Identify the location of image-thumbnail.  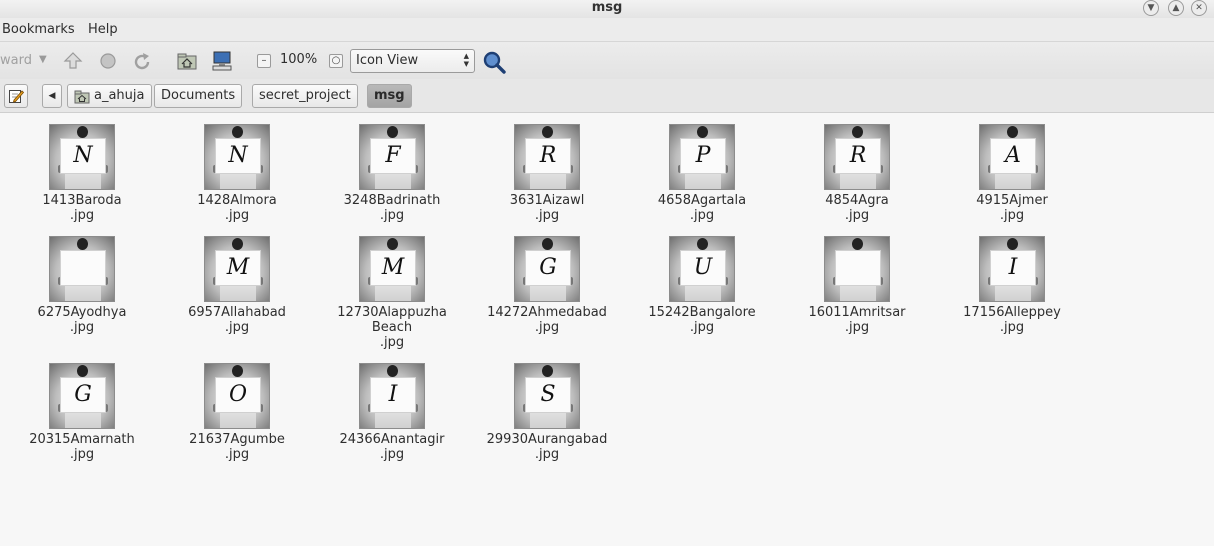
(82, 269).